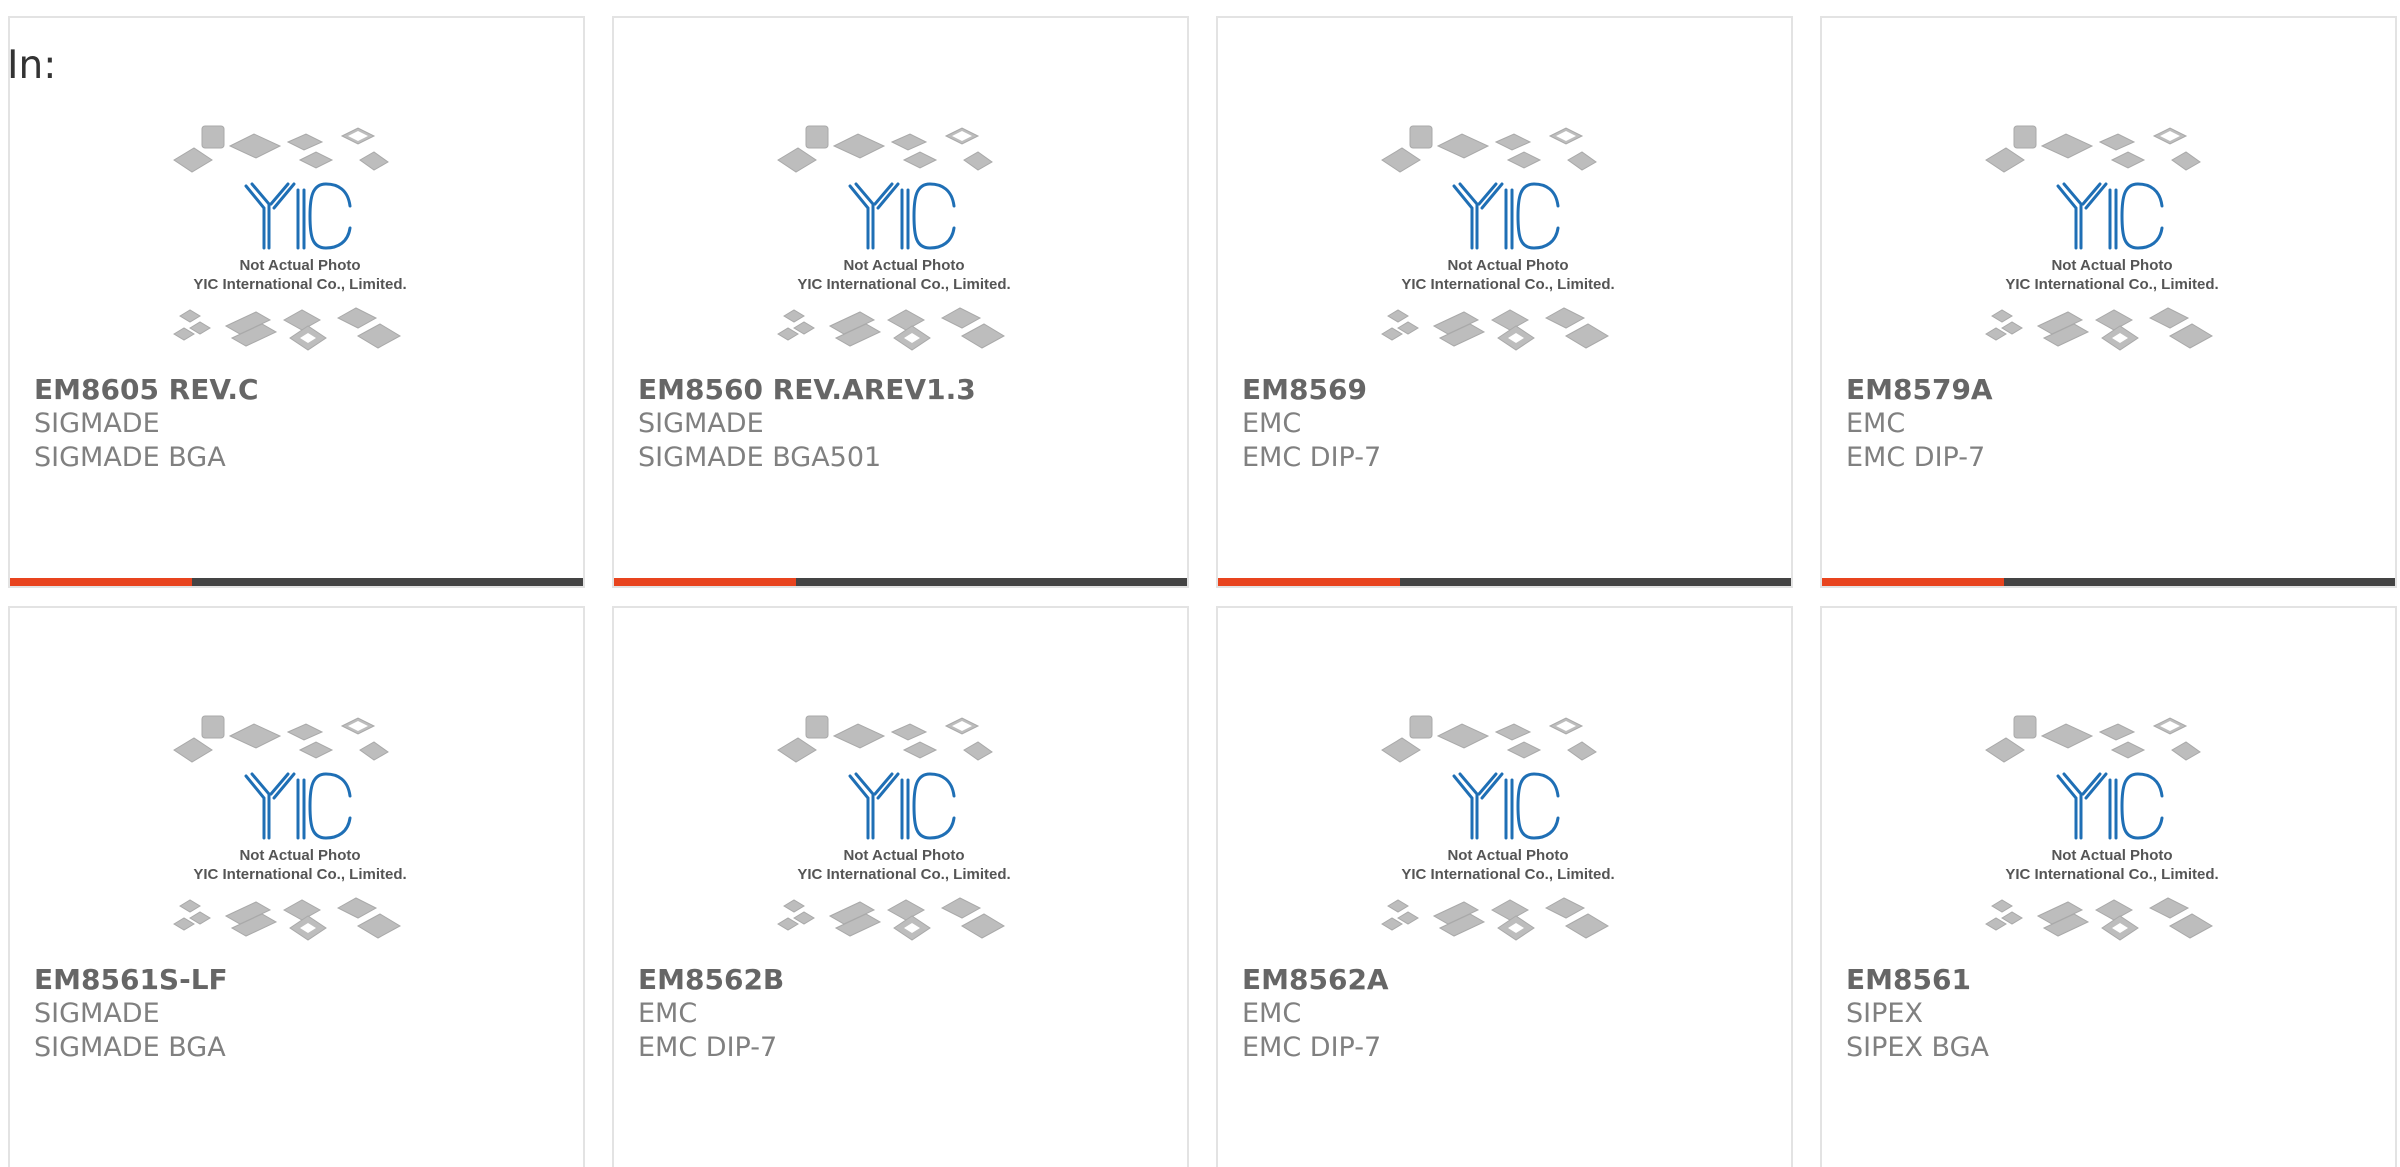 This screenshot has height=1167, width=2400. I want to click on product-info: EM8561S-LF SIGMADE SIGMADE BGA, so click(131, 1014).